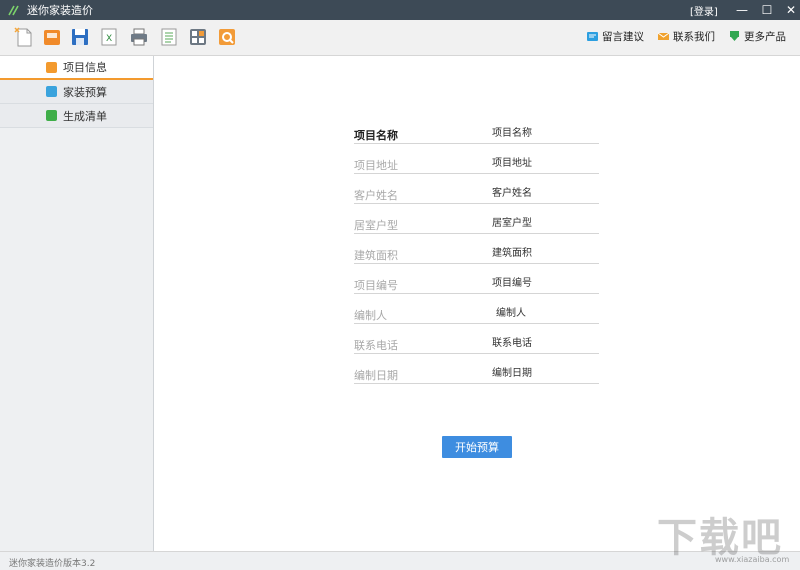  What do you see at coordinates (765, 37) in the screenshot?
I see `more-products-label: 更多产品` at bounding box center [765, 37].